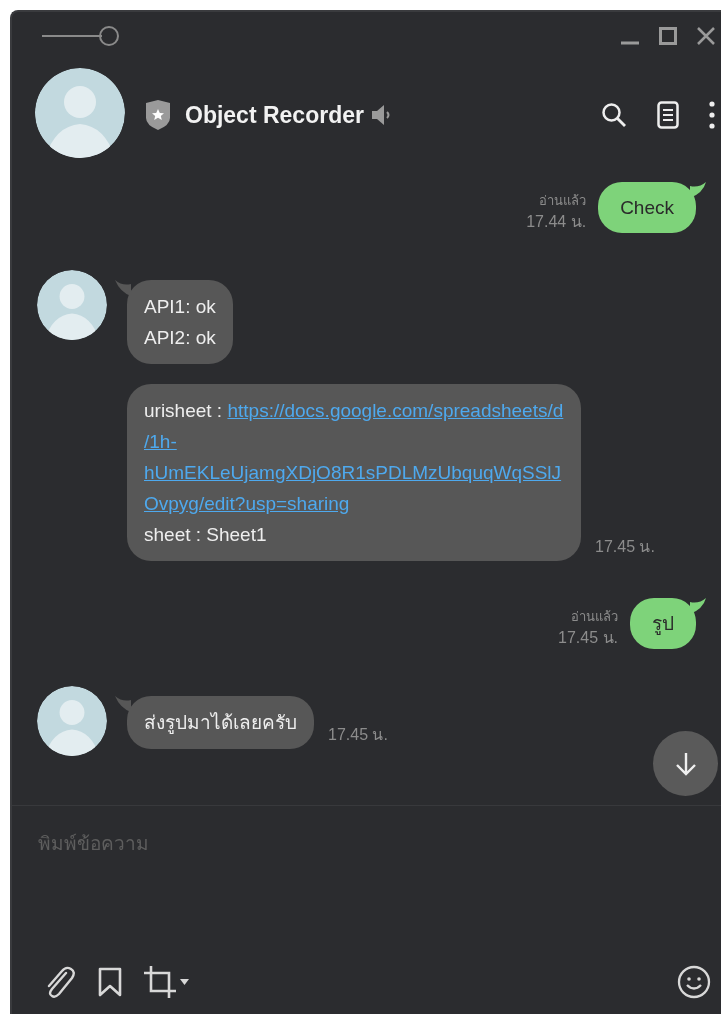  What do you see at coordinates (668, 115) in the screenshot?
I see `notes-icon` at bounding box center [668, 115].